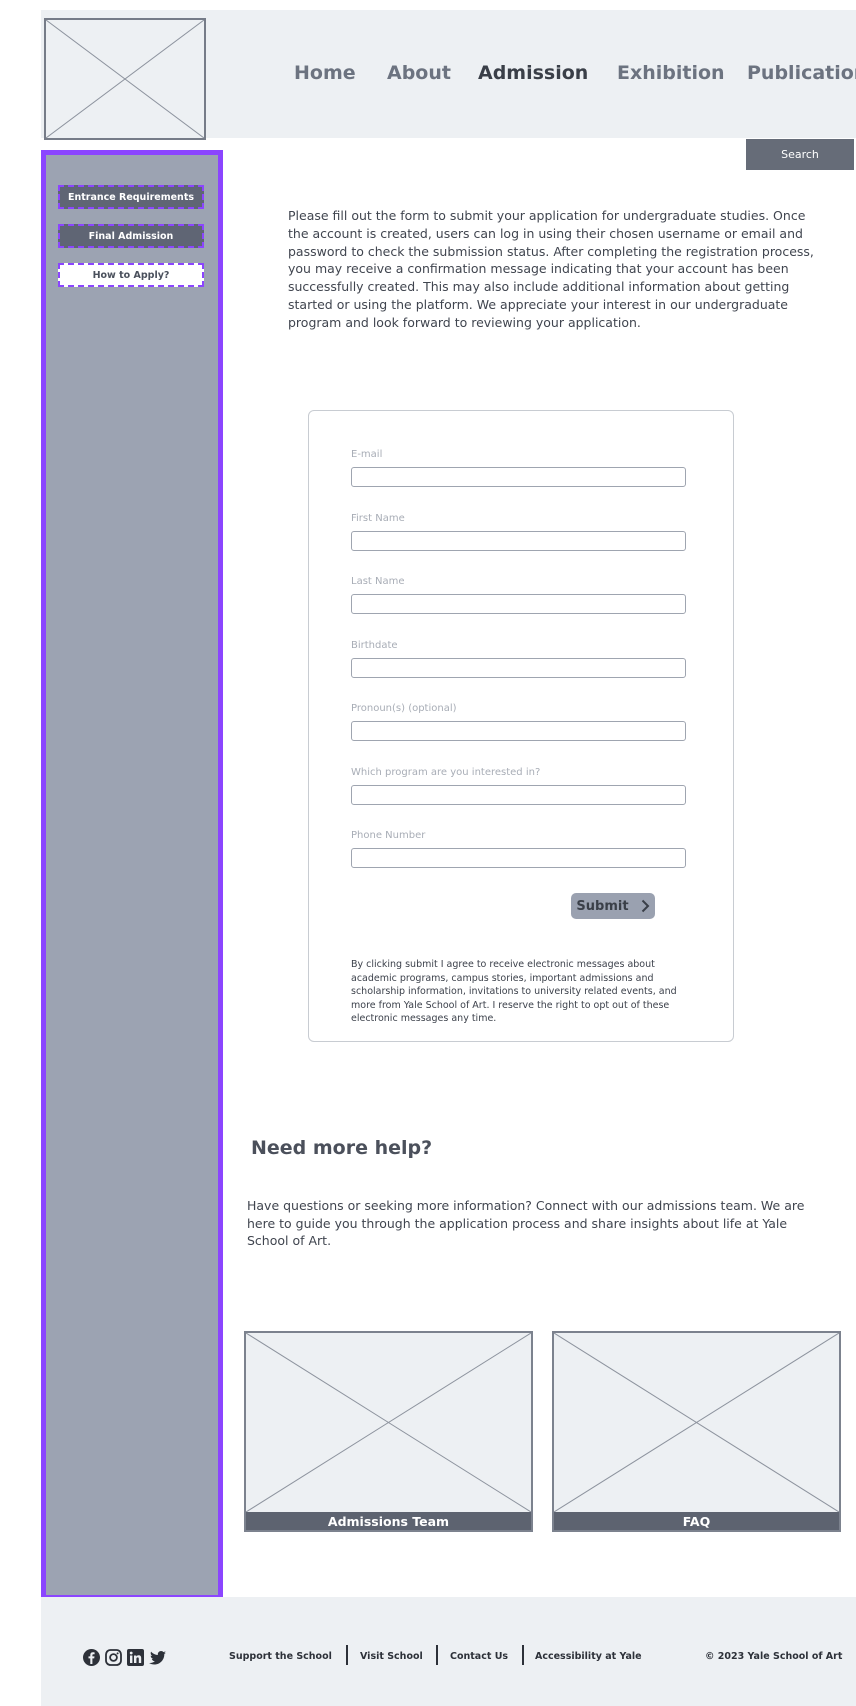 The width and height of the screenshot is (856, 1706). What do you see at coordinates (131, 236) in the screenshot?
I see `sidebar-item-final-admission: Final Admission` at bounding box center [131, 236].